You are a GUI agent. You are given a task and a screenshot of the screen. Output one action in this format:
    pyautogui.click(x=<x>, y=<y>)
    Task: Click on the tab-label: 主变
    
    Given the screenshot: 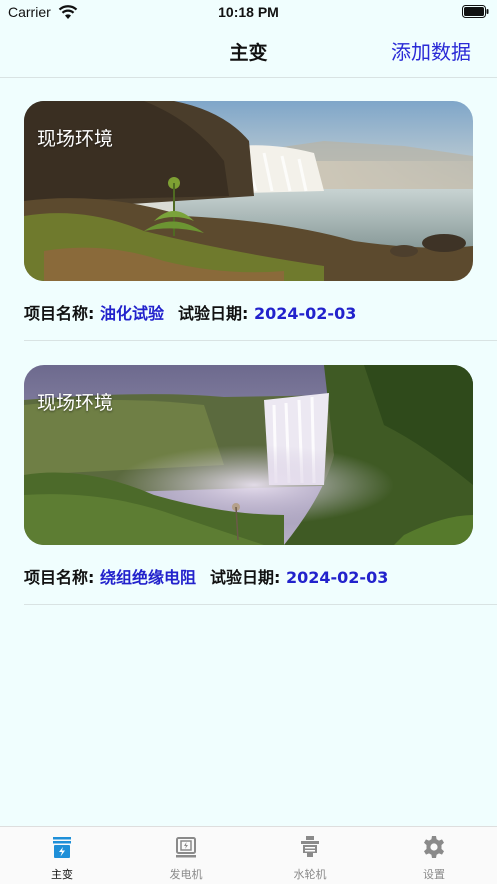 What is the action you would take?
    pyautogui.click(x=62, y=874)
    